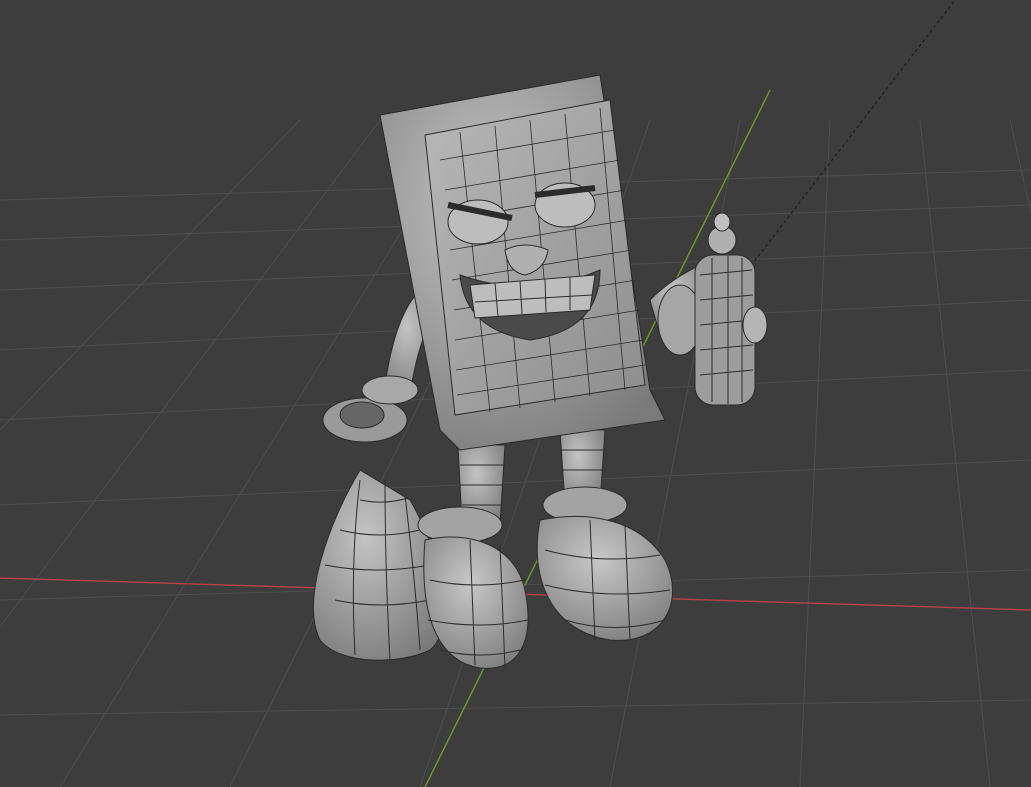 The width and height of the screenshot is (1031, 787). Describe the element at coordinates (731, 309) in the screenshot. I see `spray-can-mesh` at that location.